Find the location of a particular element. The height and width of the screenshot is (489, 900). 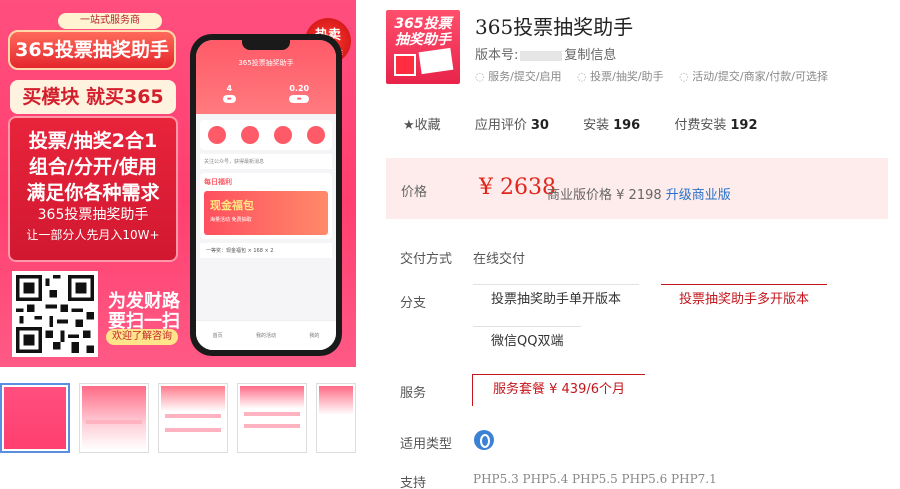

prize-line: 一等奖：现金福包 × 168 × 2 is located at coordinates (266, 250).